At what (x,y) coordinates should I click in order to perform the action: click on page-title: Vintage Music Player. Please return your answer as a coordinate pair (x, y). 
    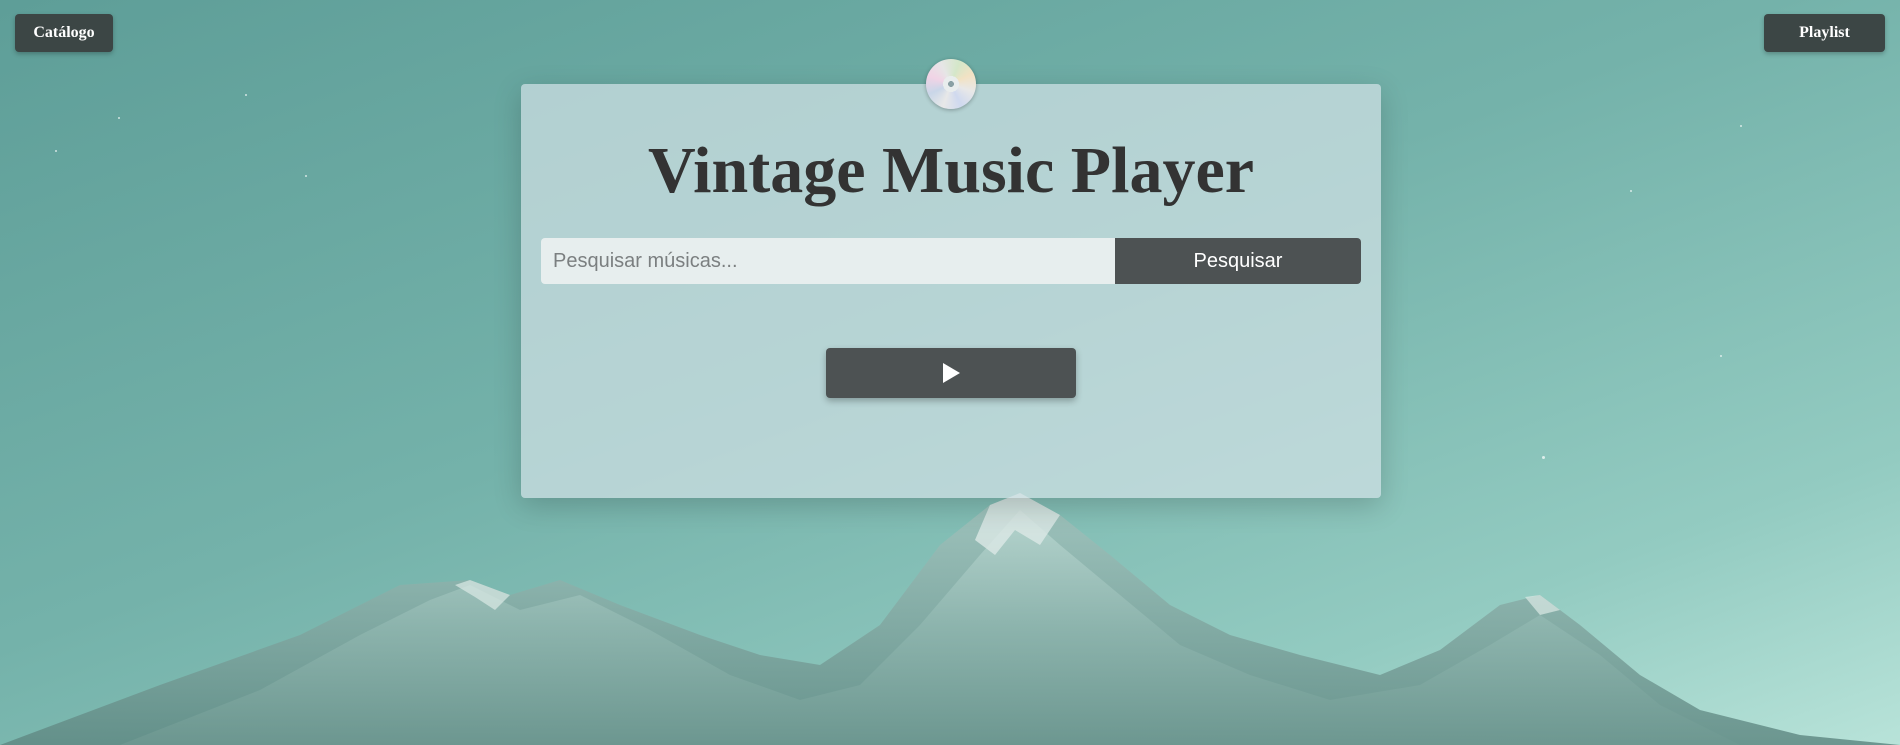
    Looking at the image, I should click on (951, 170).